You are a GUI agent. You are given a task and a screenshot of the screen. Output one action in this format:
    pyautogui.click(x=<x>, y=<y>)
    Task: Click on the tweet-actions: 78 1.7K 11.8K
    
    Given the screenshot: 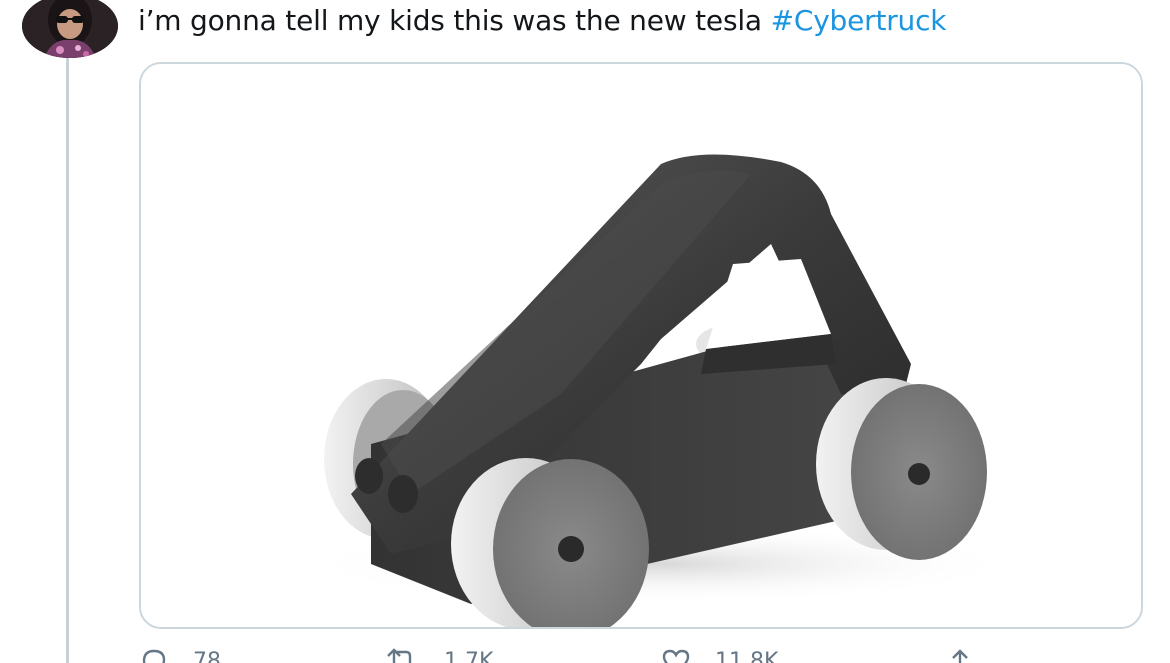 What is the action you would take?
    pyautogui.click(x=641, y=655)
    